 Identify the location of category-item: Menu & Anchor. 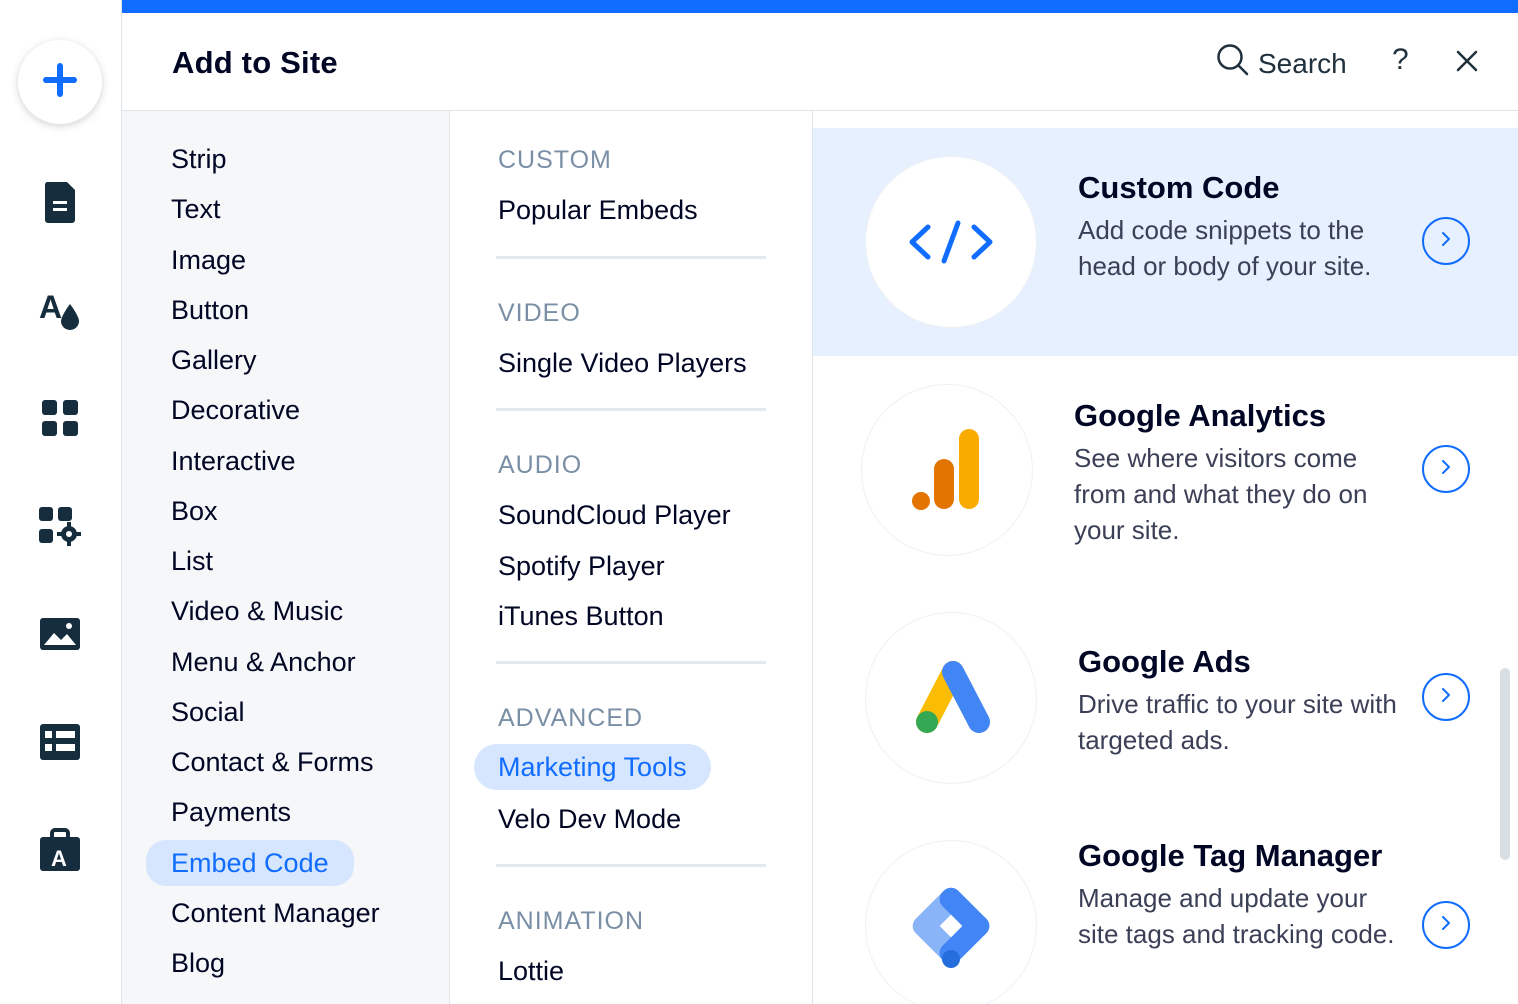
(263, 662).